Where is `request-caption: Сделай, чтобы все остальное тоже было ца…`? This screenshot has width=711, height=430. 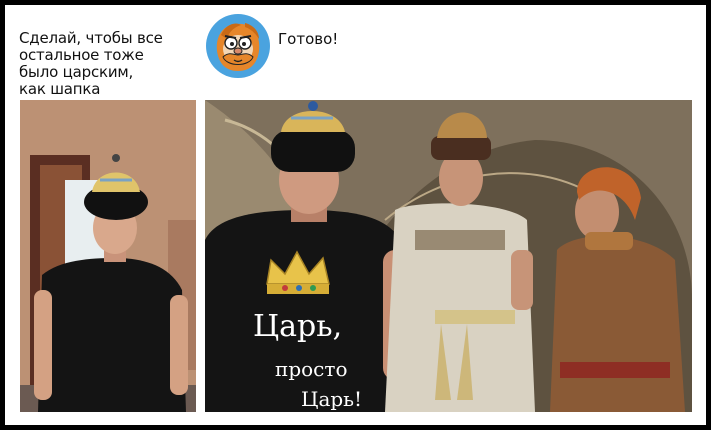 request-caption: Сделай, чтобы все остальное тоже было ца… is located at coordinates (91, 63).